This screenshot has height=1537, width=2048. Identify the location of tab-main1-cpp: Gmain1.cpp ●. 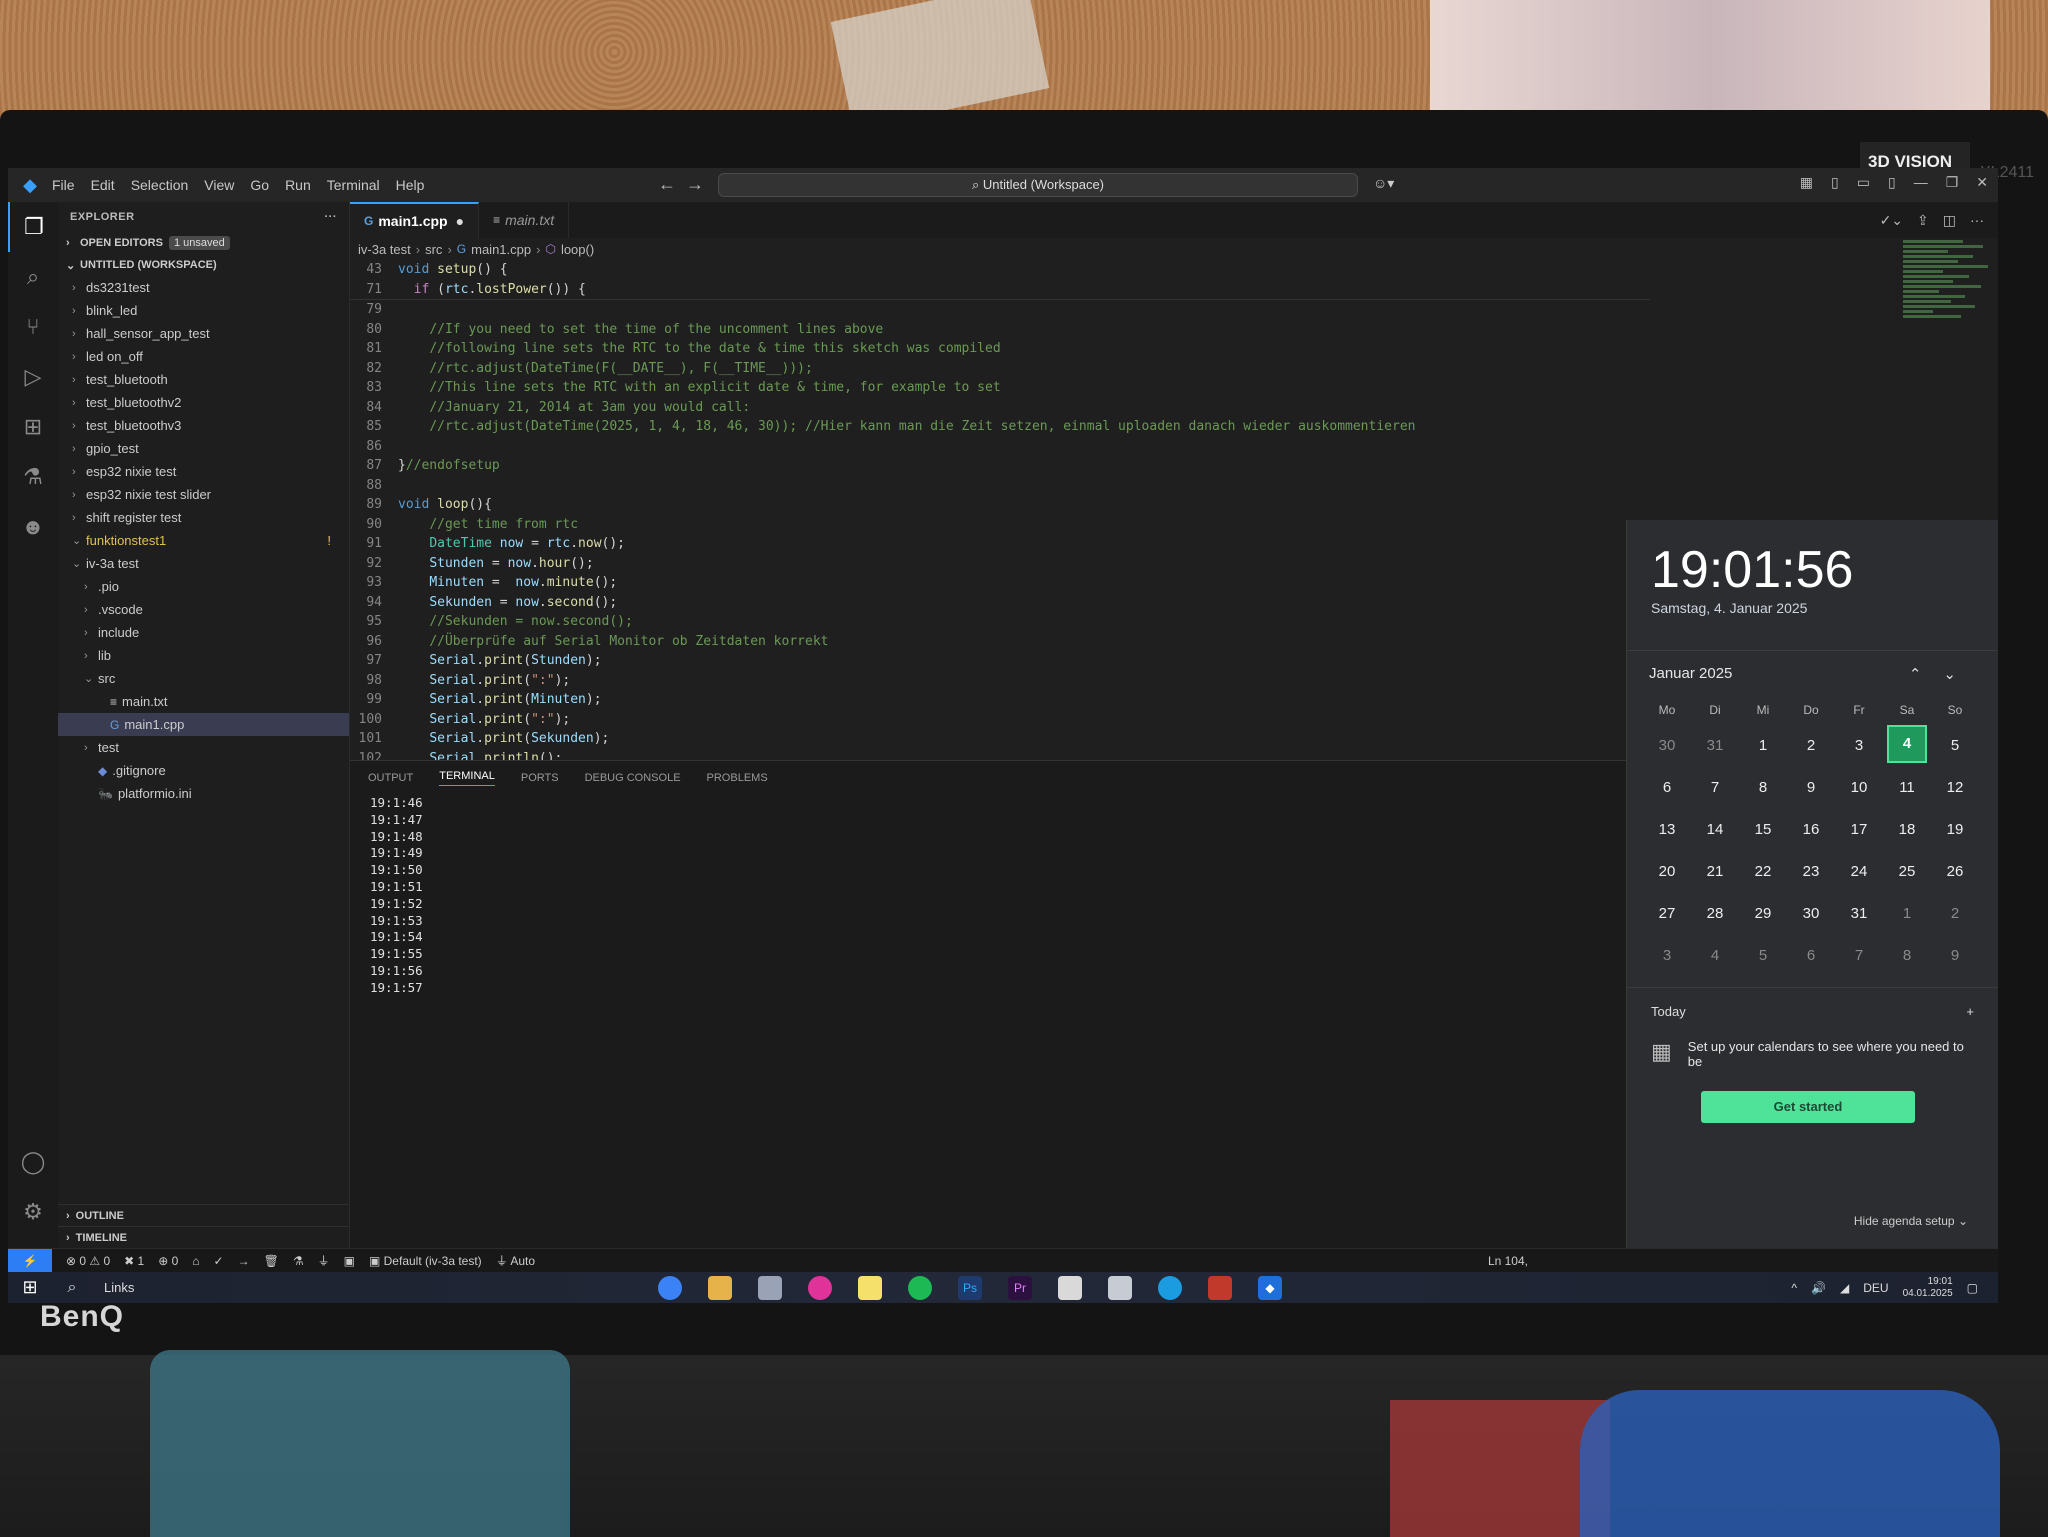
(415, 220).